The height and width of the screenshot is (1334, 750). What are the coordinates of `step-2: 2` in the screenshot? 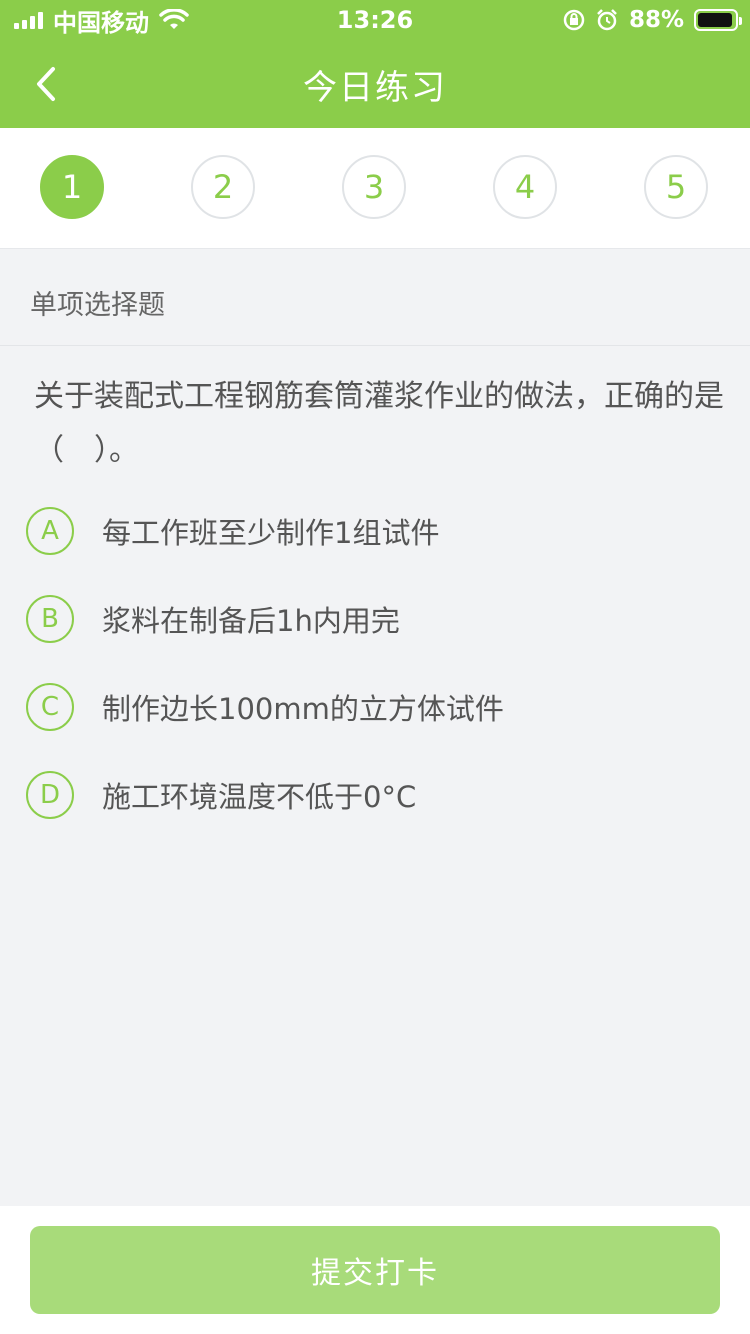 It's located at (223, 187).